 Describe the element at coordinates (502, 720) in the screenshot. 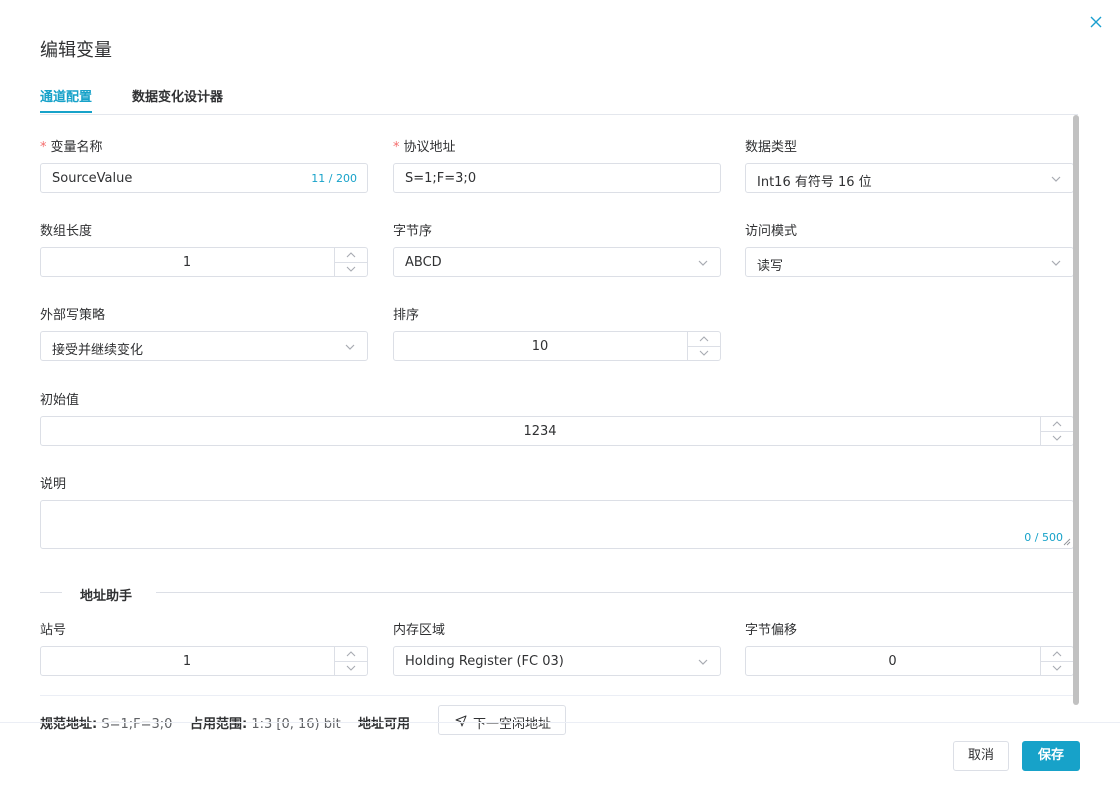

I see `next-free-address-button: 下一空闲地址` at that location.